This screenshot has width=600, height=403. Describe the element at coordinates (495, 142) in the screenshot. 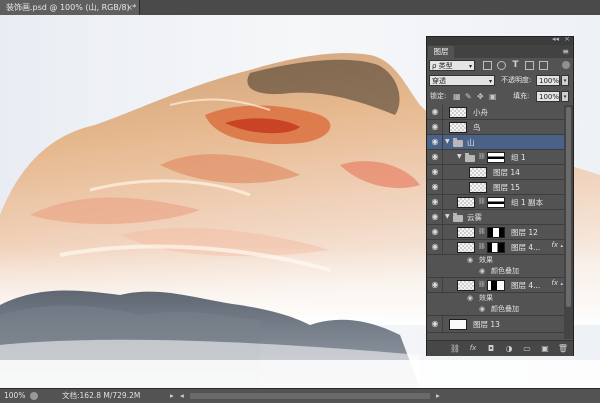

I see `layer-row-mountain-group: ◉ ▼ 山` at that location.